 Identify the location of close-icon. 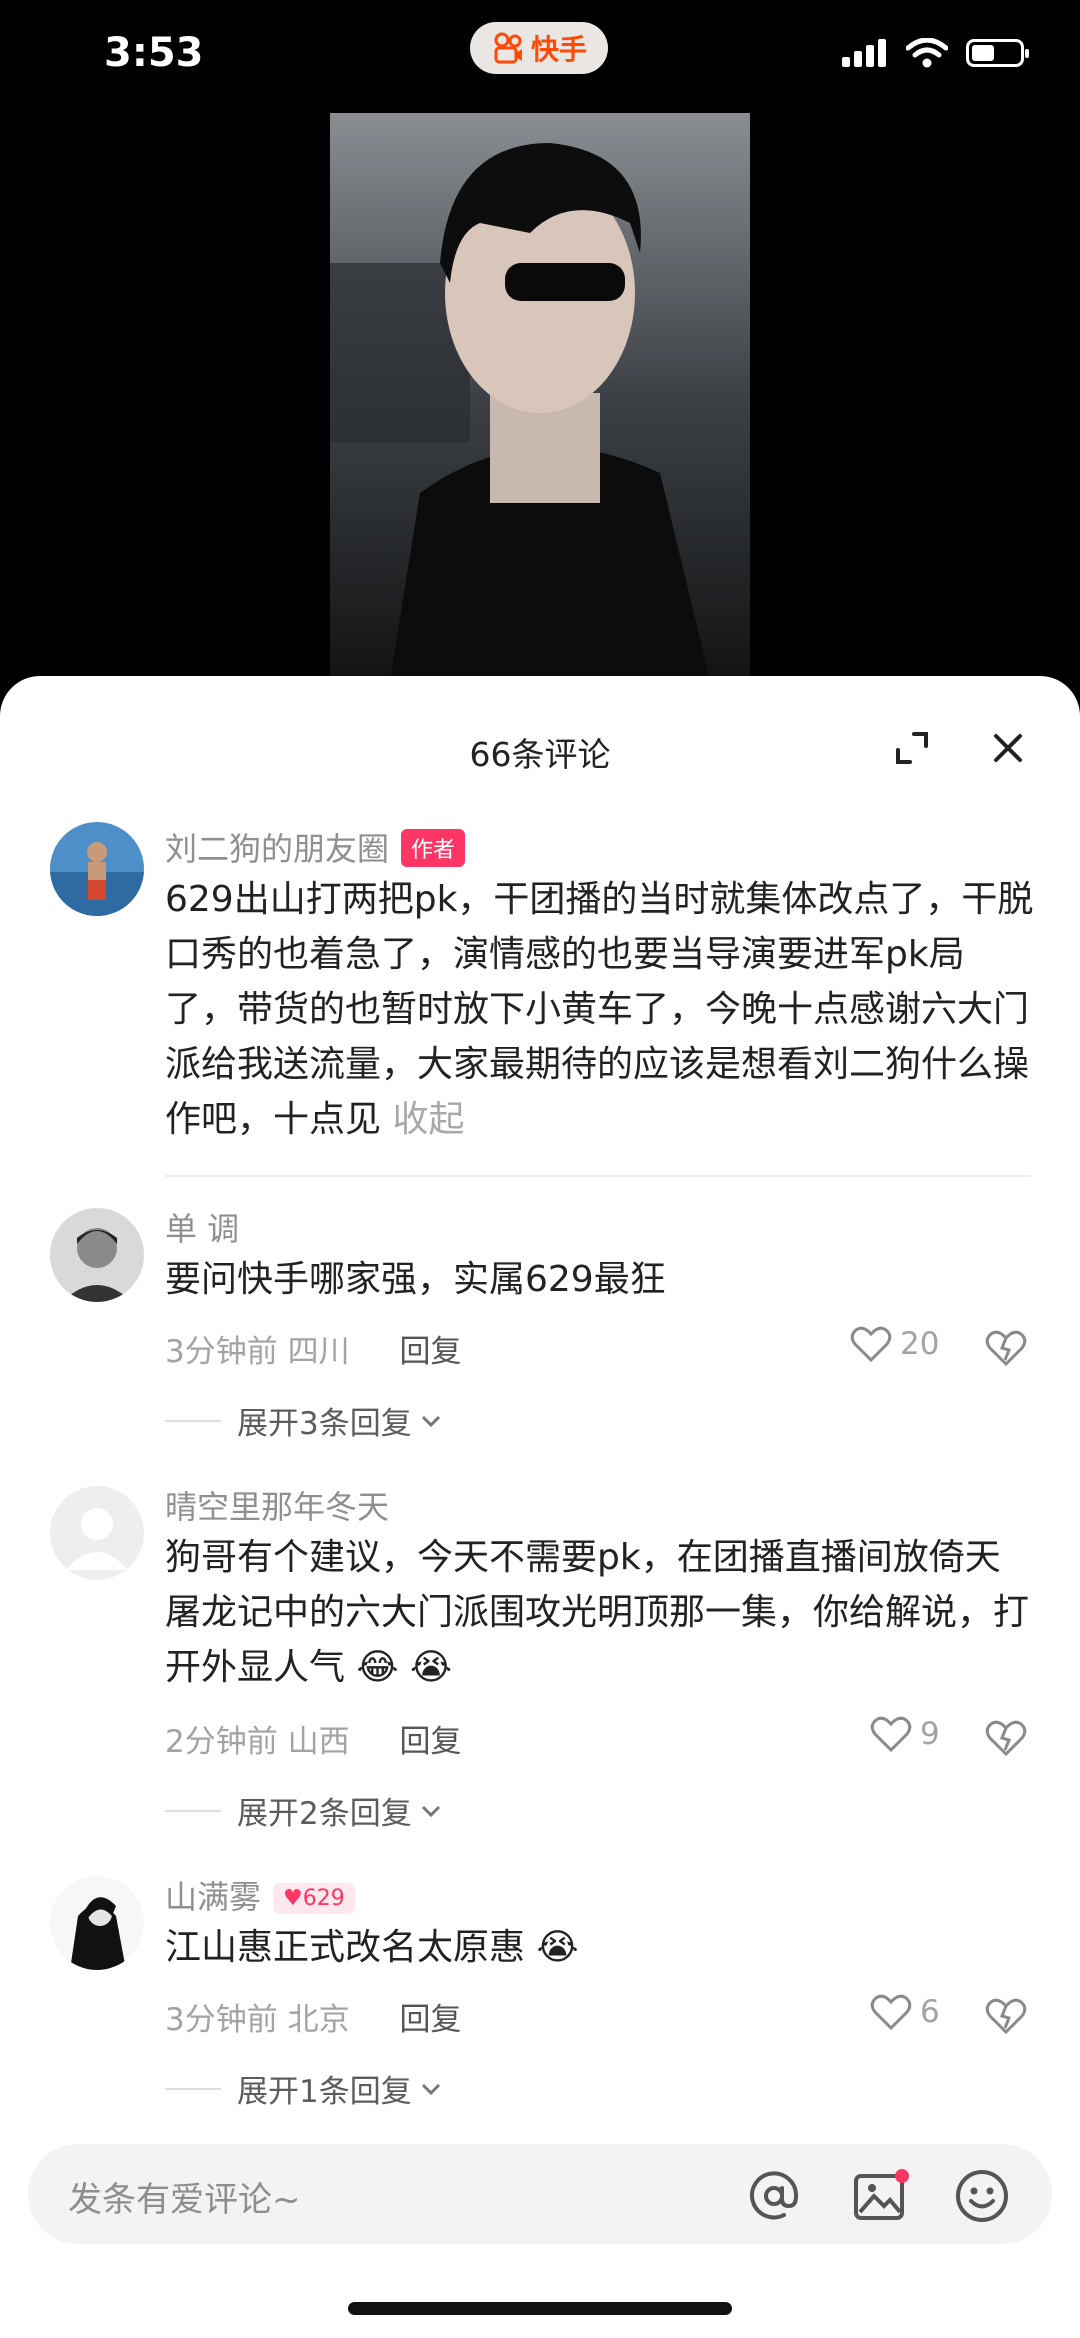
(1008, 748).